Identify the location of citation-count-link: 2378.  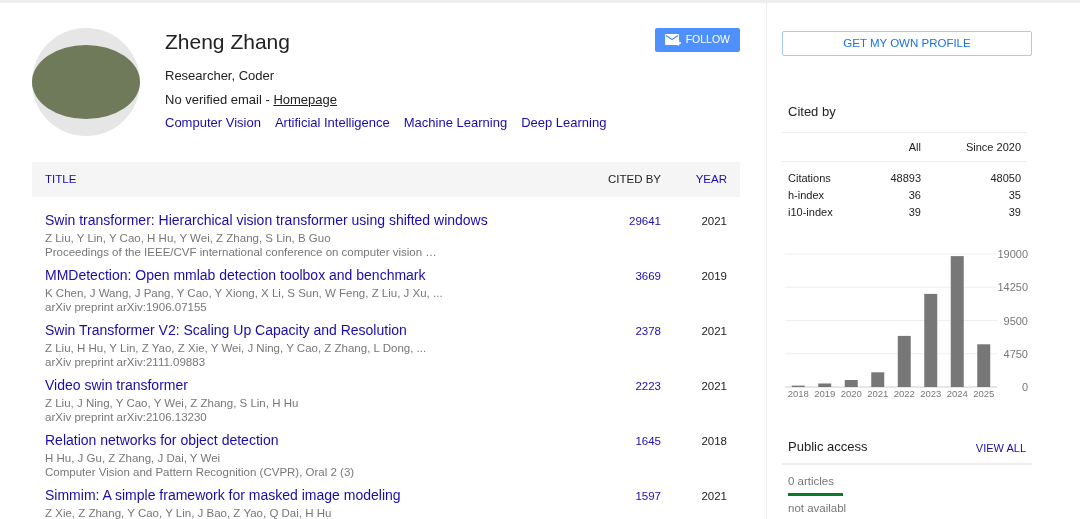
(648, 331).